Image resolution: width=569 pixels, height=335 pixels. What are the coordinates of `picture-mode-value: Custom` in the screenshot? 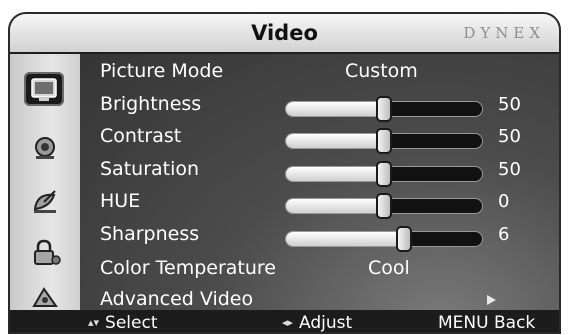 It's located at (381, 71).